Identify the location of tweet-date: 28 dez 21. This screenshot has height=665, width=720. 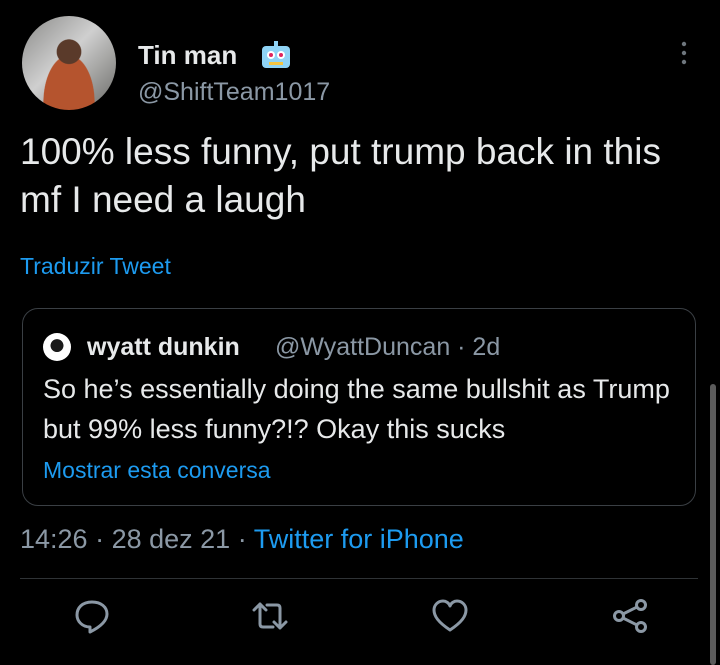
(171, 539).